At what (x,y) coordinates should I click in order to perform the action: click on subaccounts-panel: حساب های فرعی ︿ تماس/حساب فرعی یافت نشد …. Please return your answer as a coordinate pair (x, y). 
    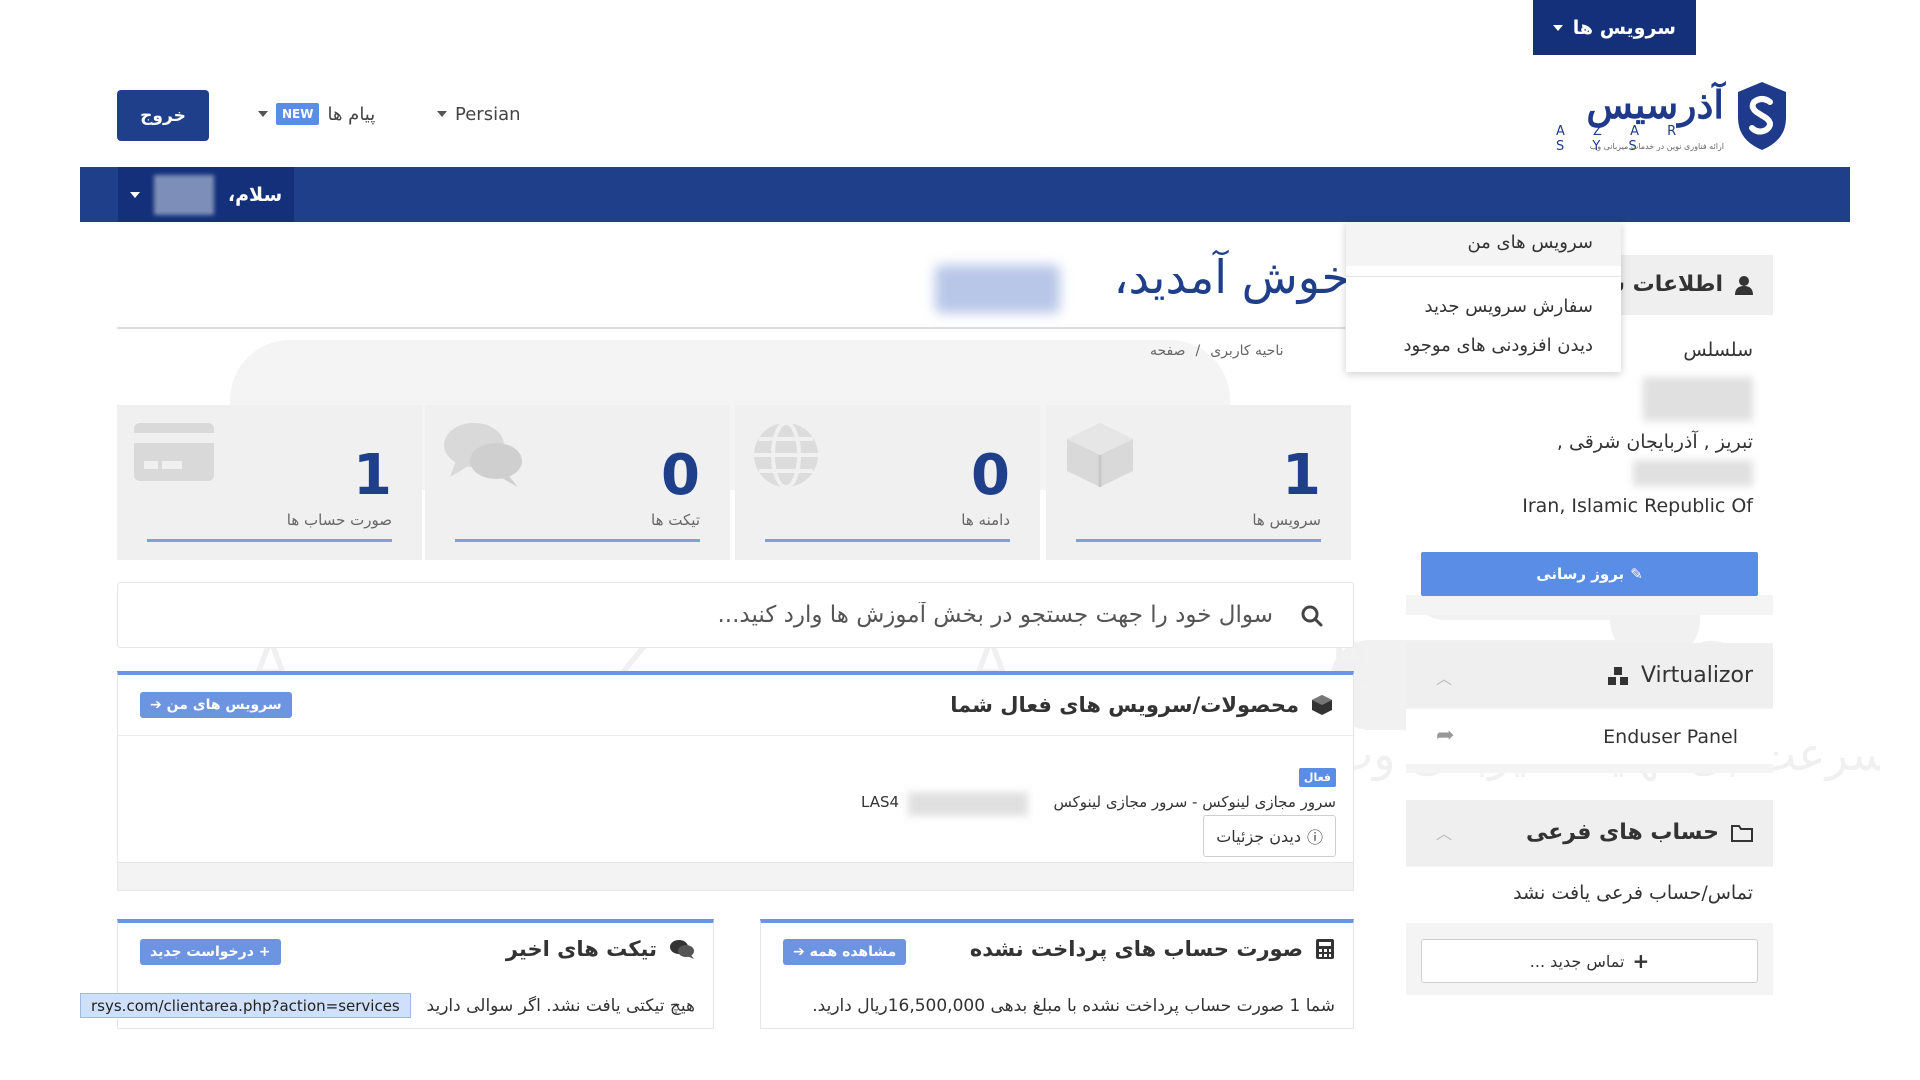
    Looking at the image, I should click on (1589, 897).